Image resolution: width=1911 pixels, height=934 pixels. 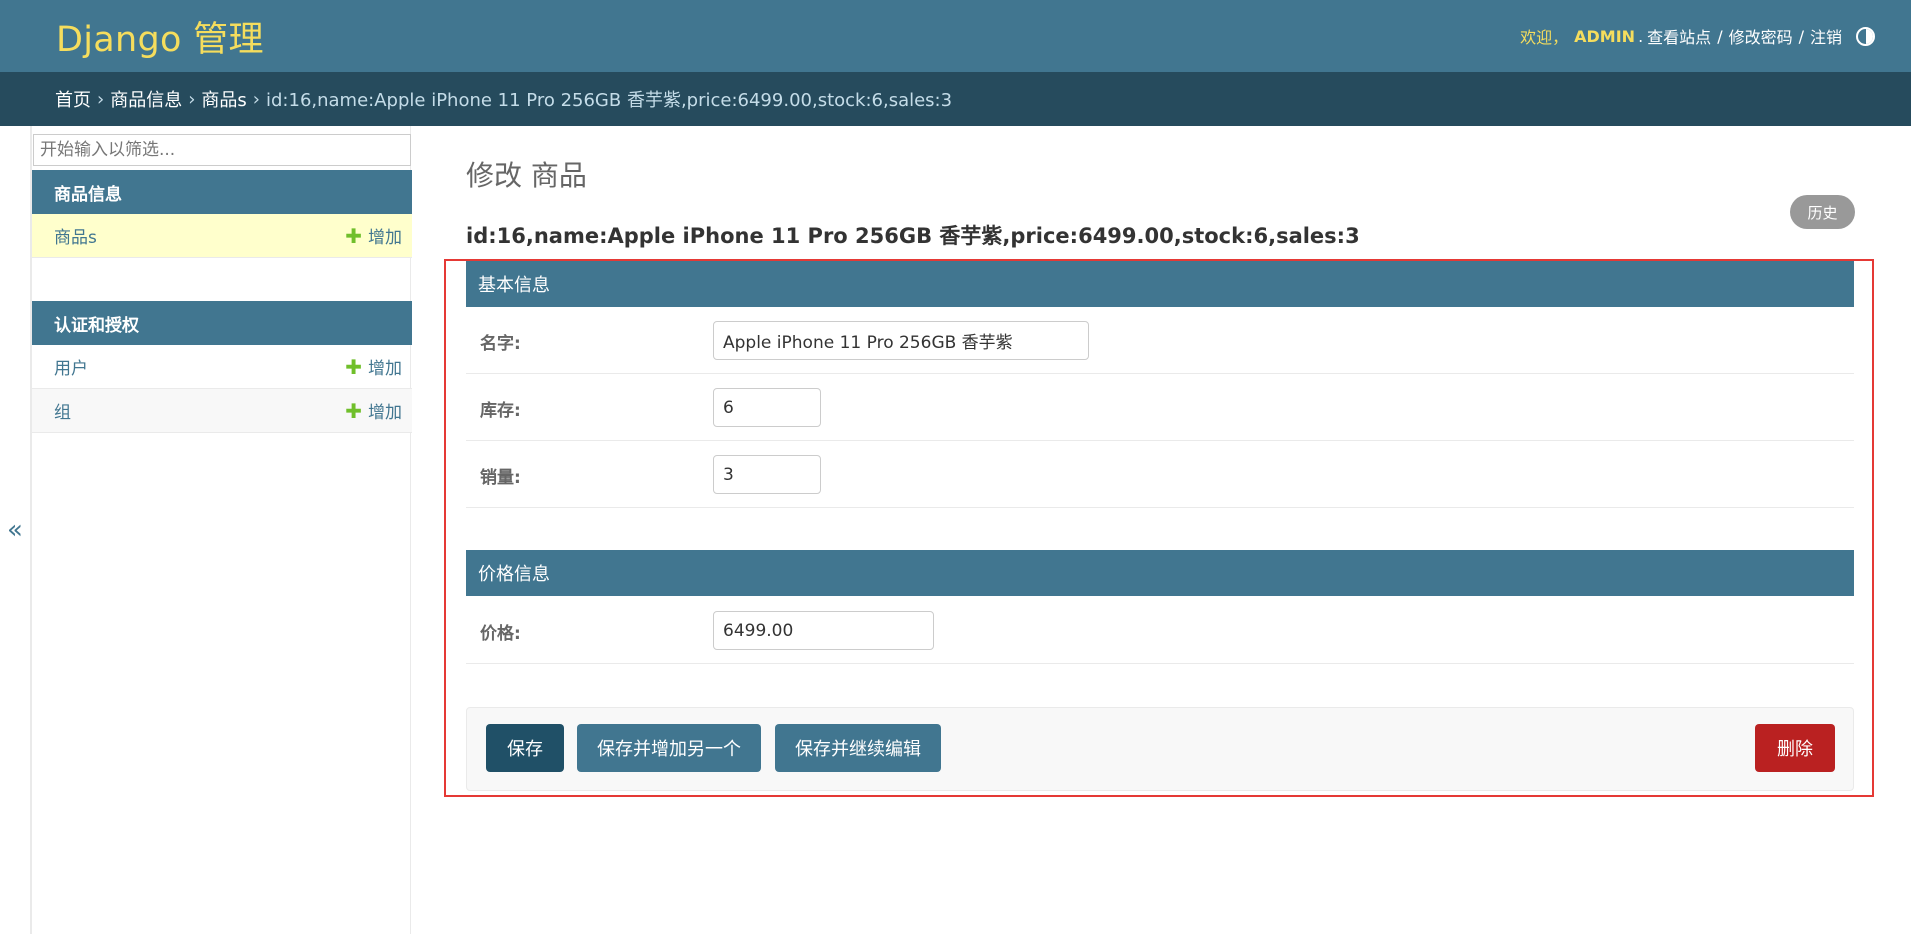 What do you see at coordinates (222, 192) in the screenshot?
I see `app-caption-products: 商品信息` at bounding box center [222, 192].